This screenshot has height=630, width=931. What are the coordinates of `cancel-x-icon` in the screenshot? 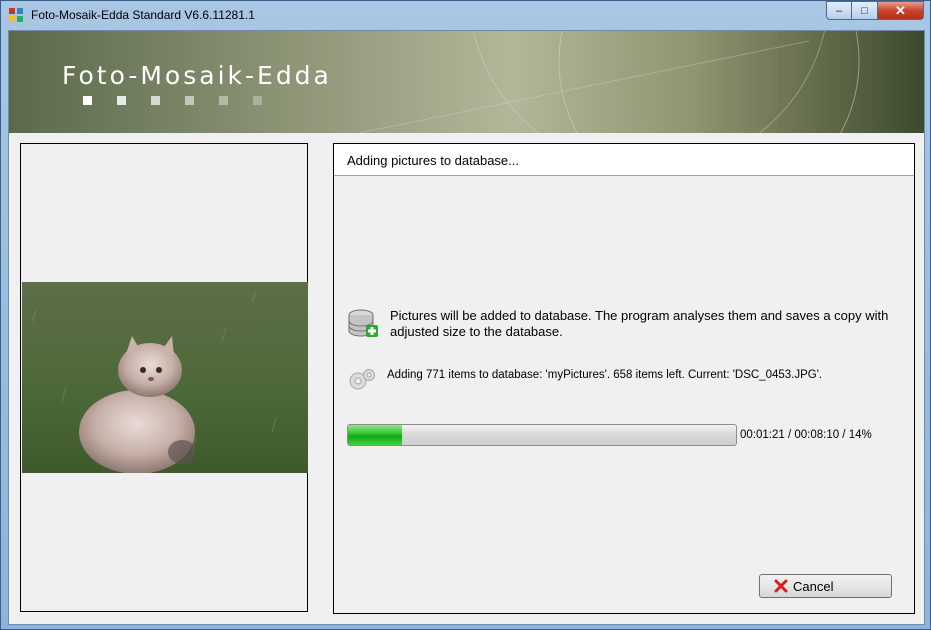 It's located at (781, 586).